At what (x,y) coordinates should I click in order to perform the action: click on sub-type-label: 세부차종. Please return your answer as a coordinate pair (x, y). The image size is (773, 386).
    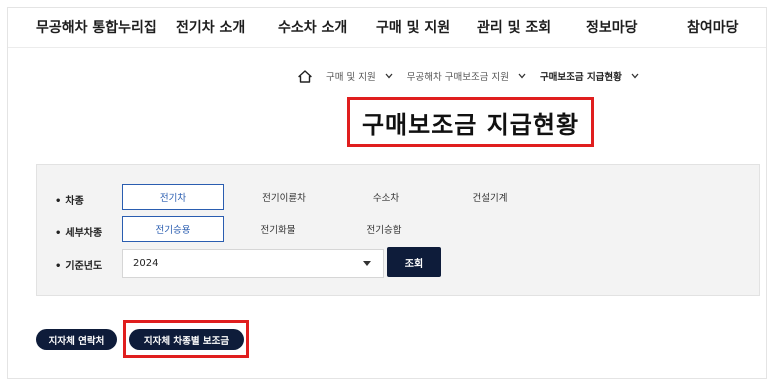
    Looking at the image, I should click on (78, 231).